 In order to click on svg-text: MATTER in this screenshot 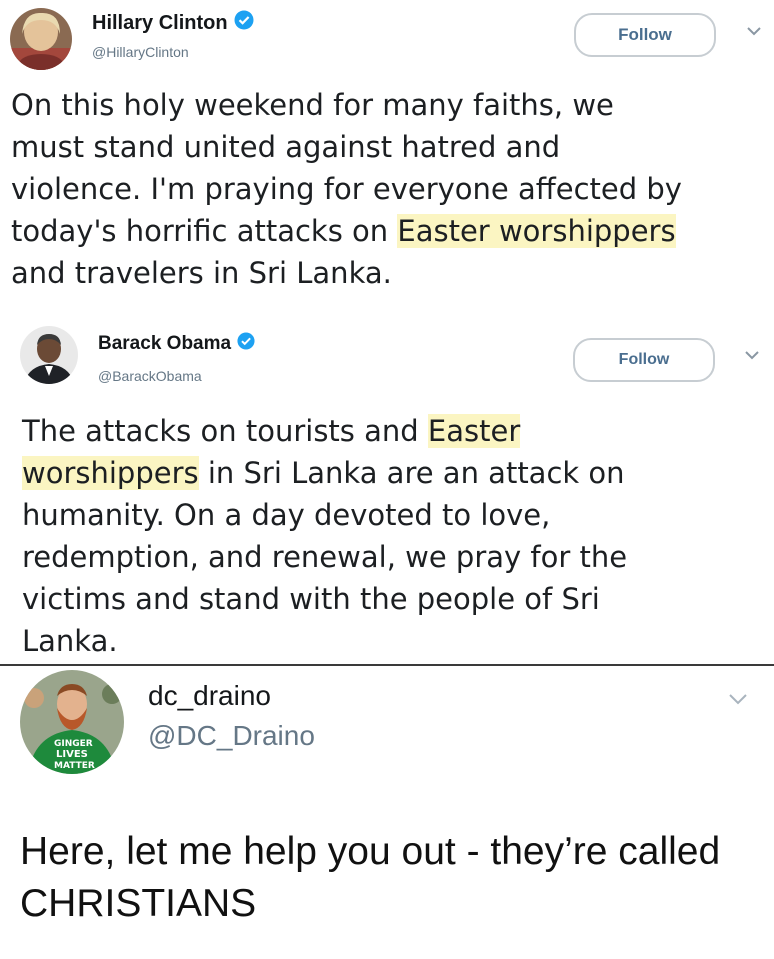, I will do `click(74, 766)`.